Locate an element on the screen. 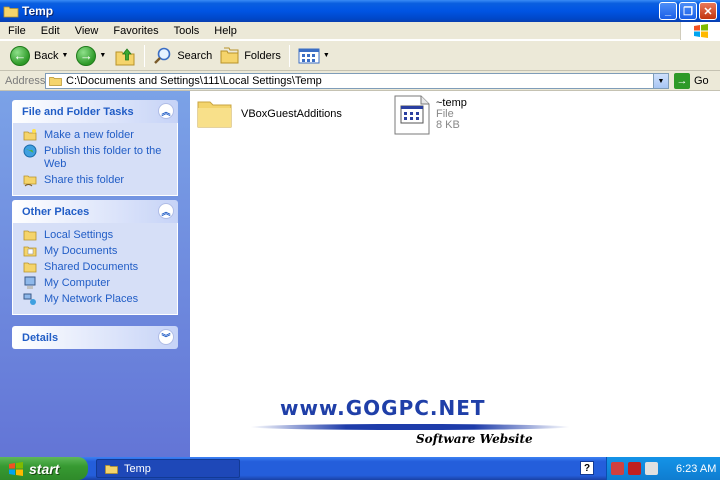 The height and width of the screenshot is (480, 720). folders-button: Folders is located at coordinates (250, 56).